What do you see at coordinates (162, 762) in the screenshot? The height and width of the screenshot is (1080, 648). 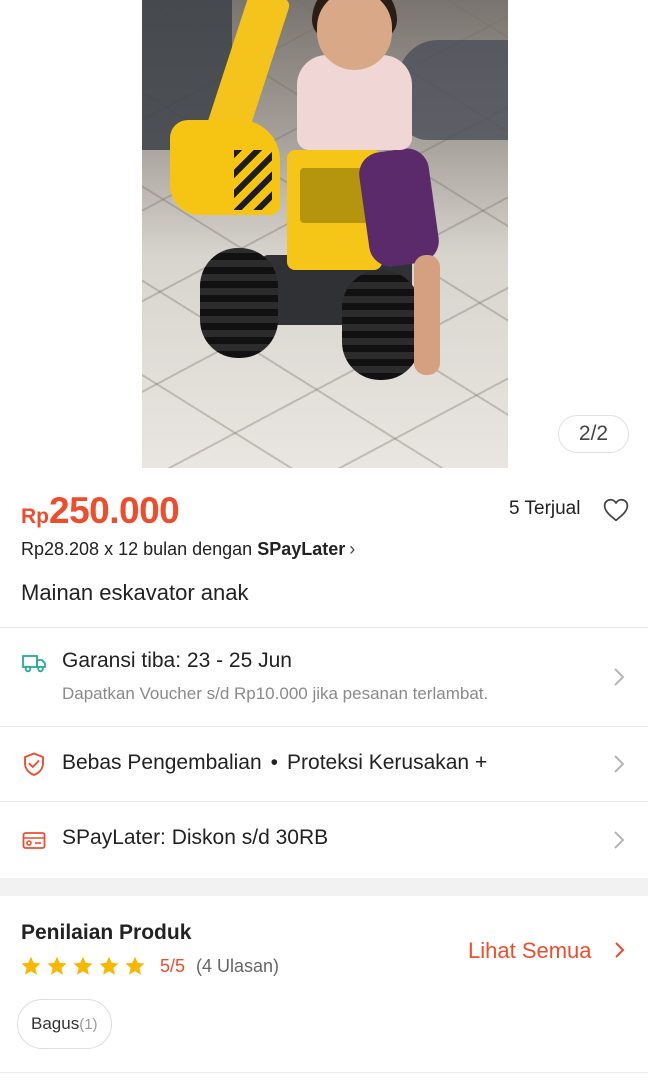 I see `free-returns-label: Bebas Pengembalian` at bounding box center [162, 762].